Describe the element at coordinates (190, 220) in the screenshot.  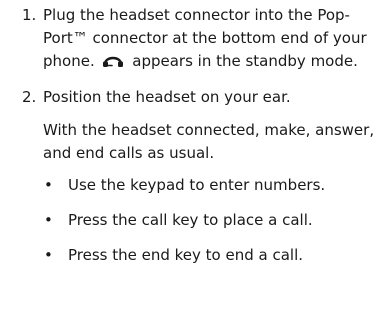
I see `list-item-text: Press the call key to place a call.` at that location.